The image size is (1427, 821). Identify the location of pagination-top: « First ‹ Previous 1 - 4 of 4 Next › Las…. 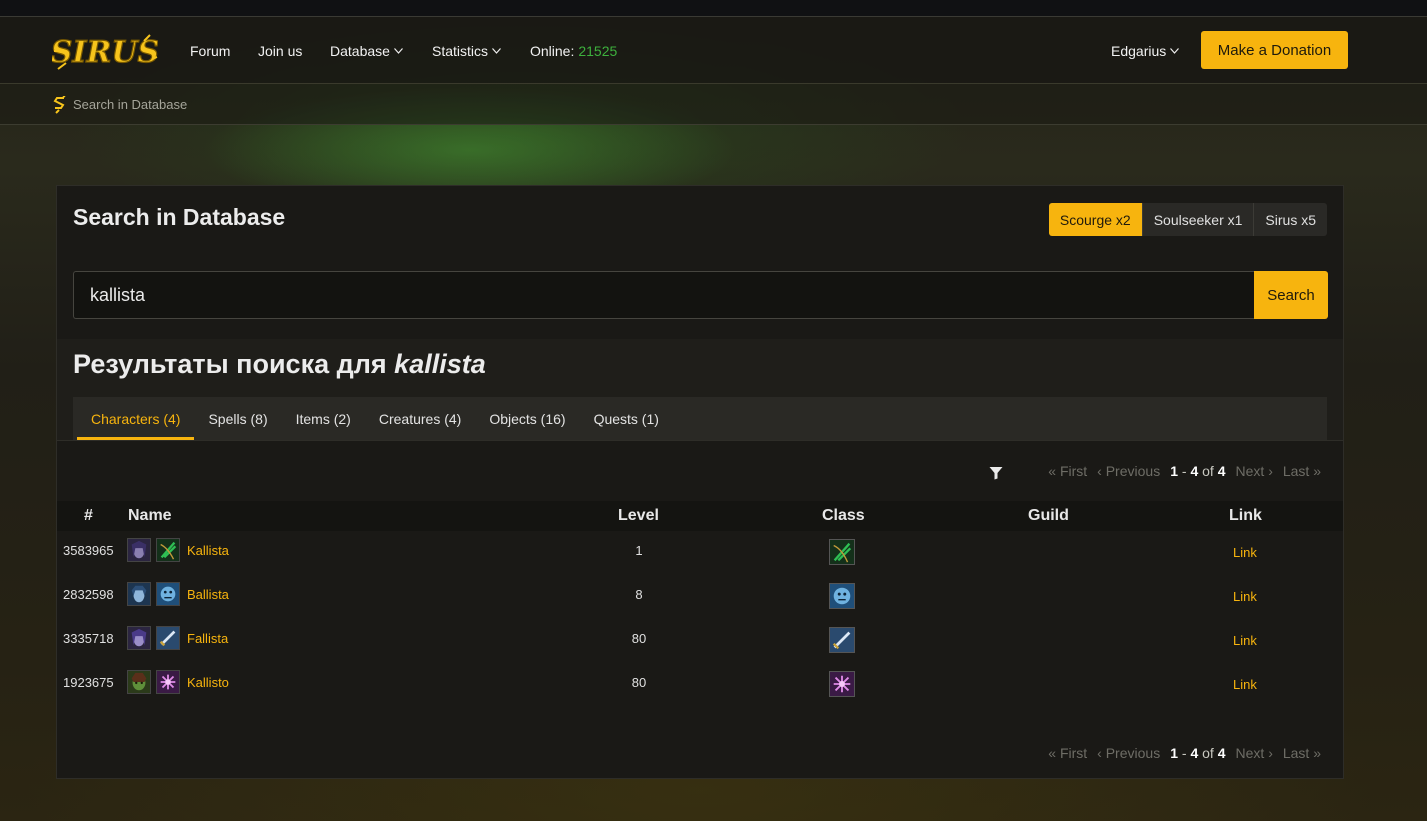
(1184, 471).